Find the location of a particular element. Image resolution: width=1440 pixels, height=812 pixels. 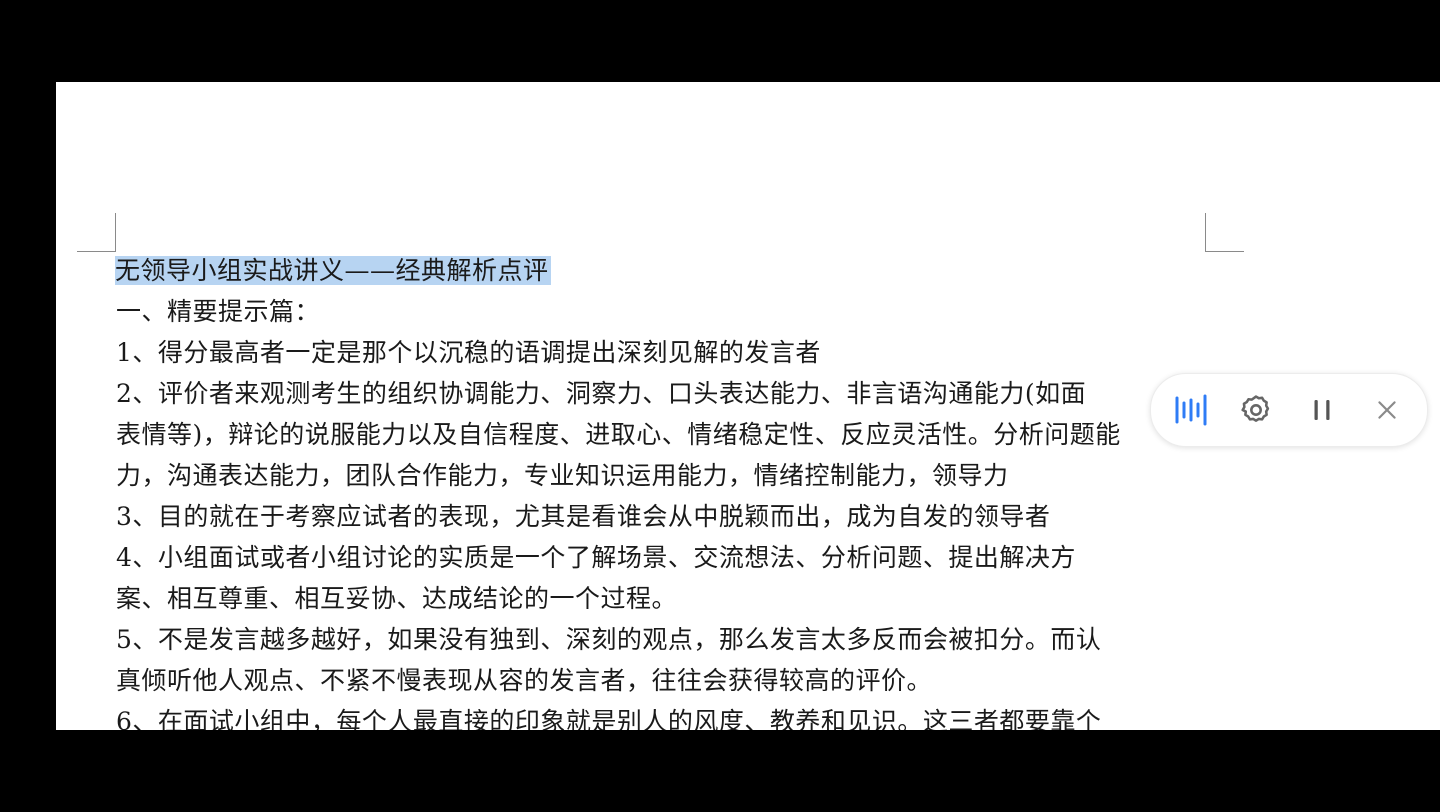

document-line: 4、小组面试或者小组讨论的实质是一个了解场景、交流想法、分析问题、提出解决方 is located at coordinates (656, 557).